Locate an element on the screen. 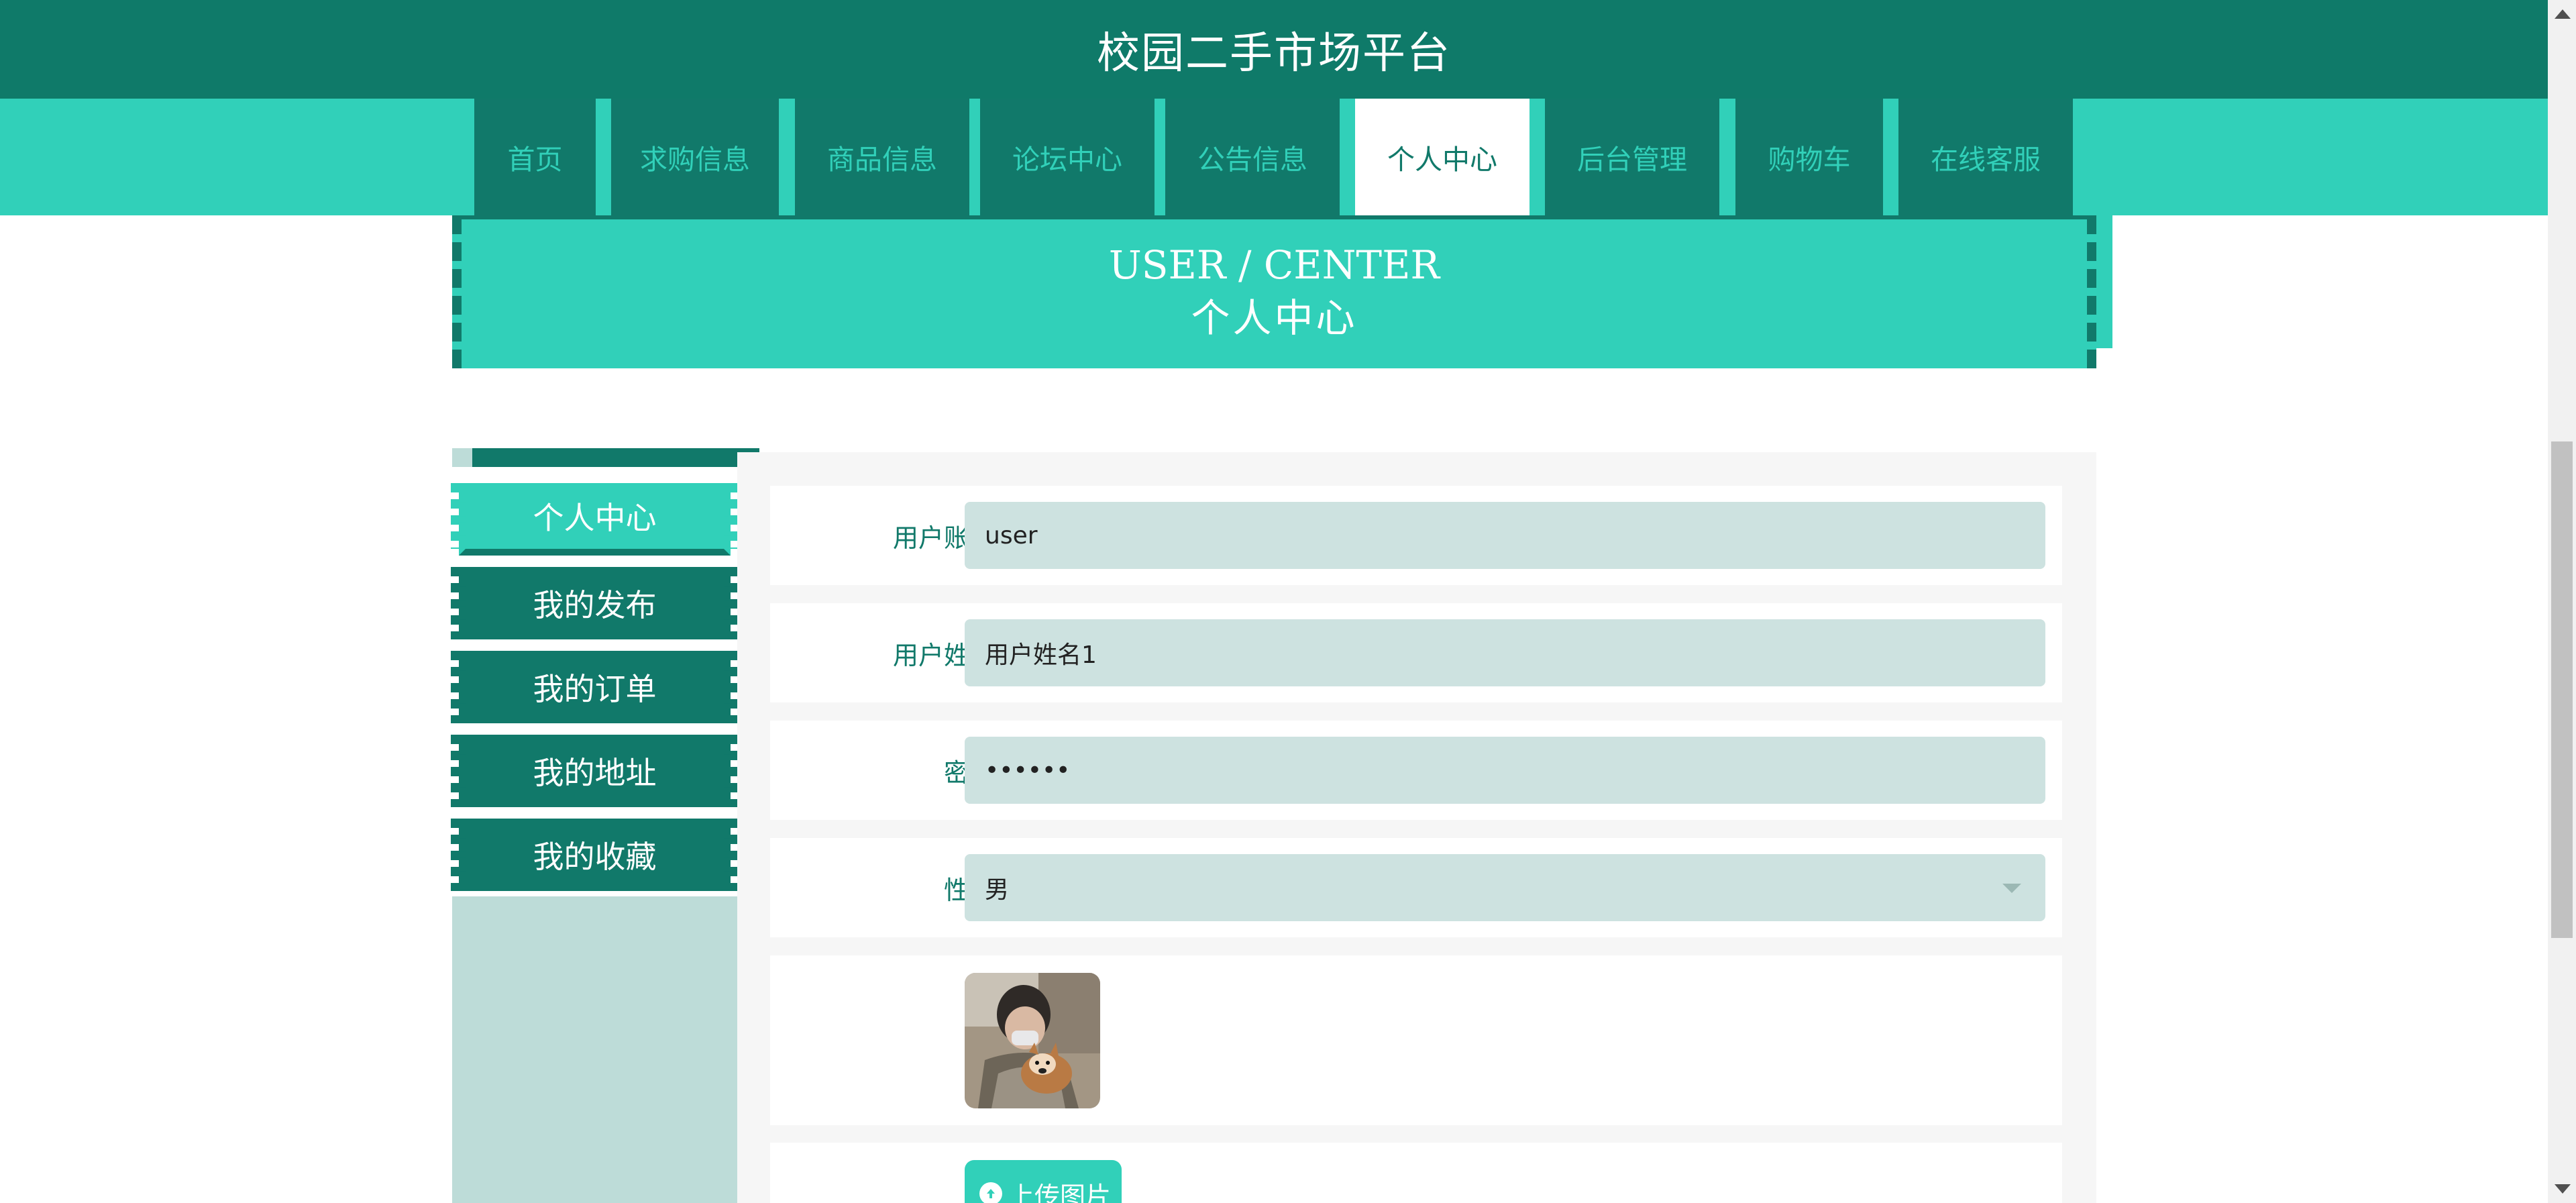 The image size is (2576, 1203). avatar is located at coordinates (1032, 1040).